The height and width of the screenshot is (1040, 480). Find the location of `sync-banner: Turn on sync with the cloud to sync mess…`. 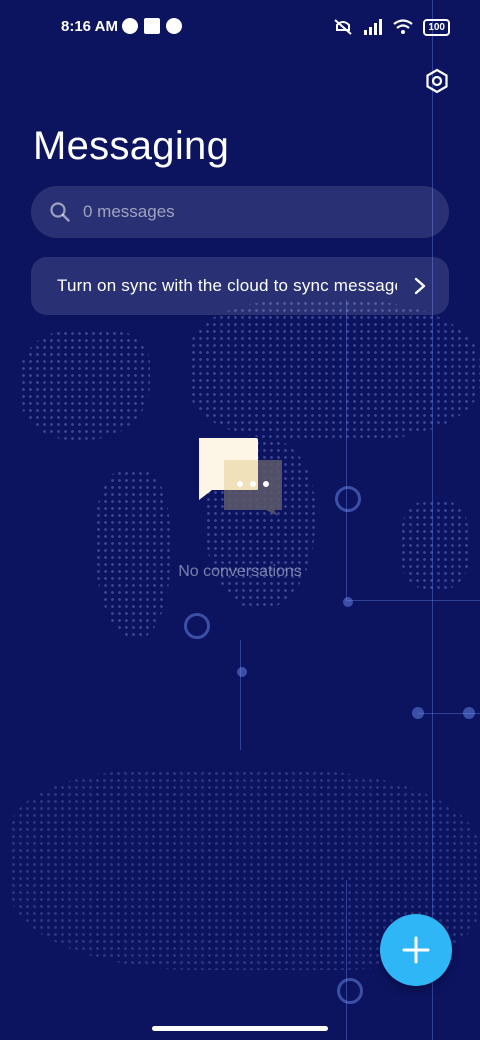

sync-banner: Turn on sync with the cloud to sync mess… is located at coordinates (240, 286).